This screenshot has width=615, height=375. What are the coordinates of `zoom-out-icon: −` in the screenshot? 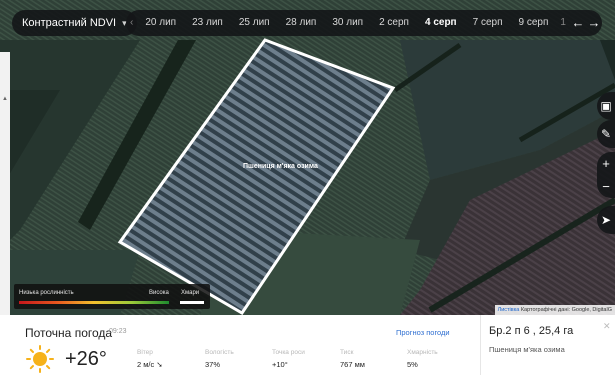 It's located at (606, 186).